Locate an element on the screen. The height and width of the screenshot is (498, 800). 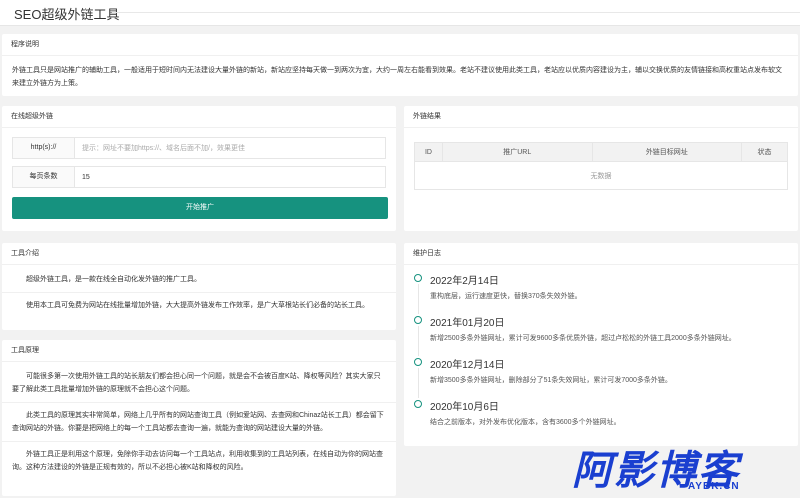
title-divider is located at coordinates (456, 12).